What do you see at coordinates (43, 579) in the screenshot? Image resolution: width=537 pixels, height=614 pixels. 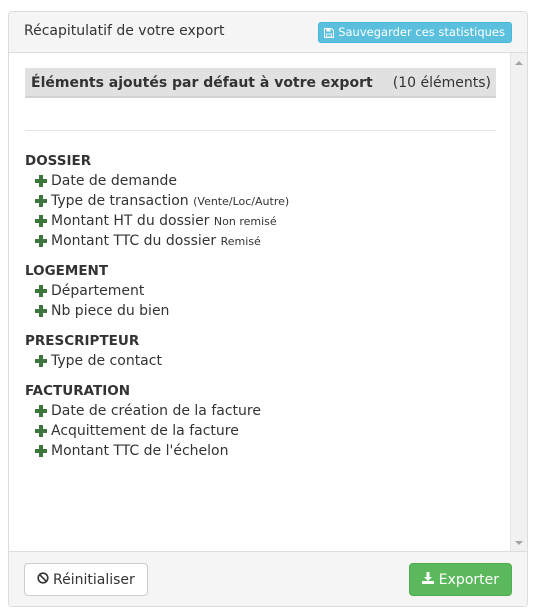 I see `ban-icon` at bounding box center [43, 579].